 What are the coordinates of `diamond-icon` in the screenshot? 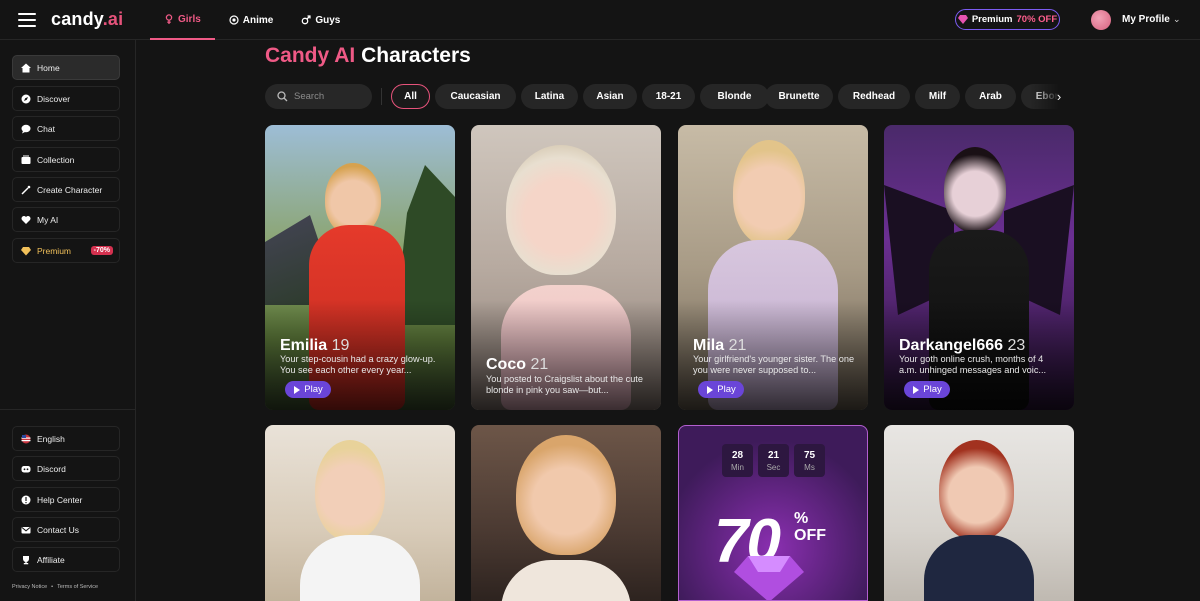 It's located at (26, 251).